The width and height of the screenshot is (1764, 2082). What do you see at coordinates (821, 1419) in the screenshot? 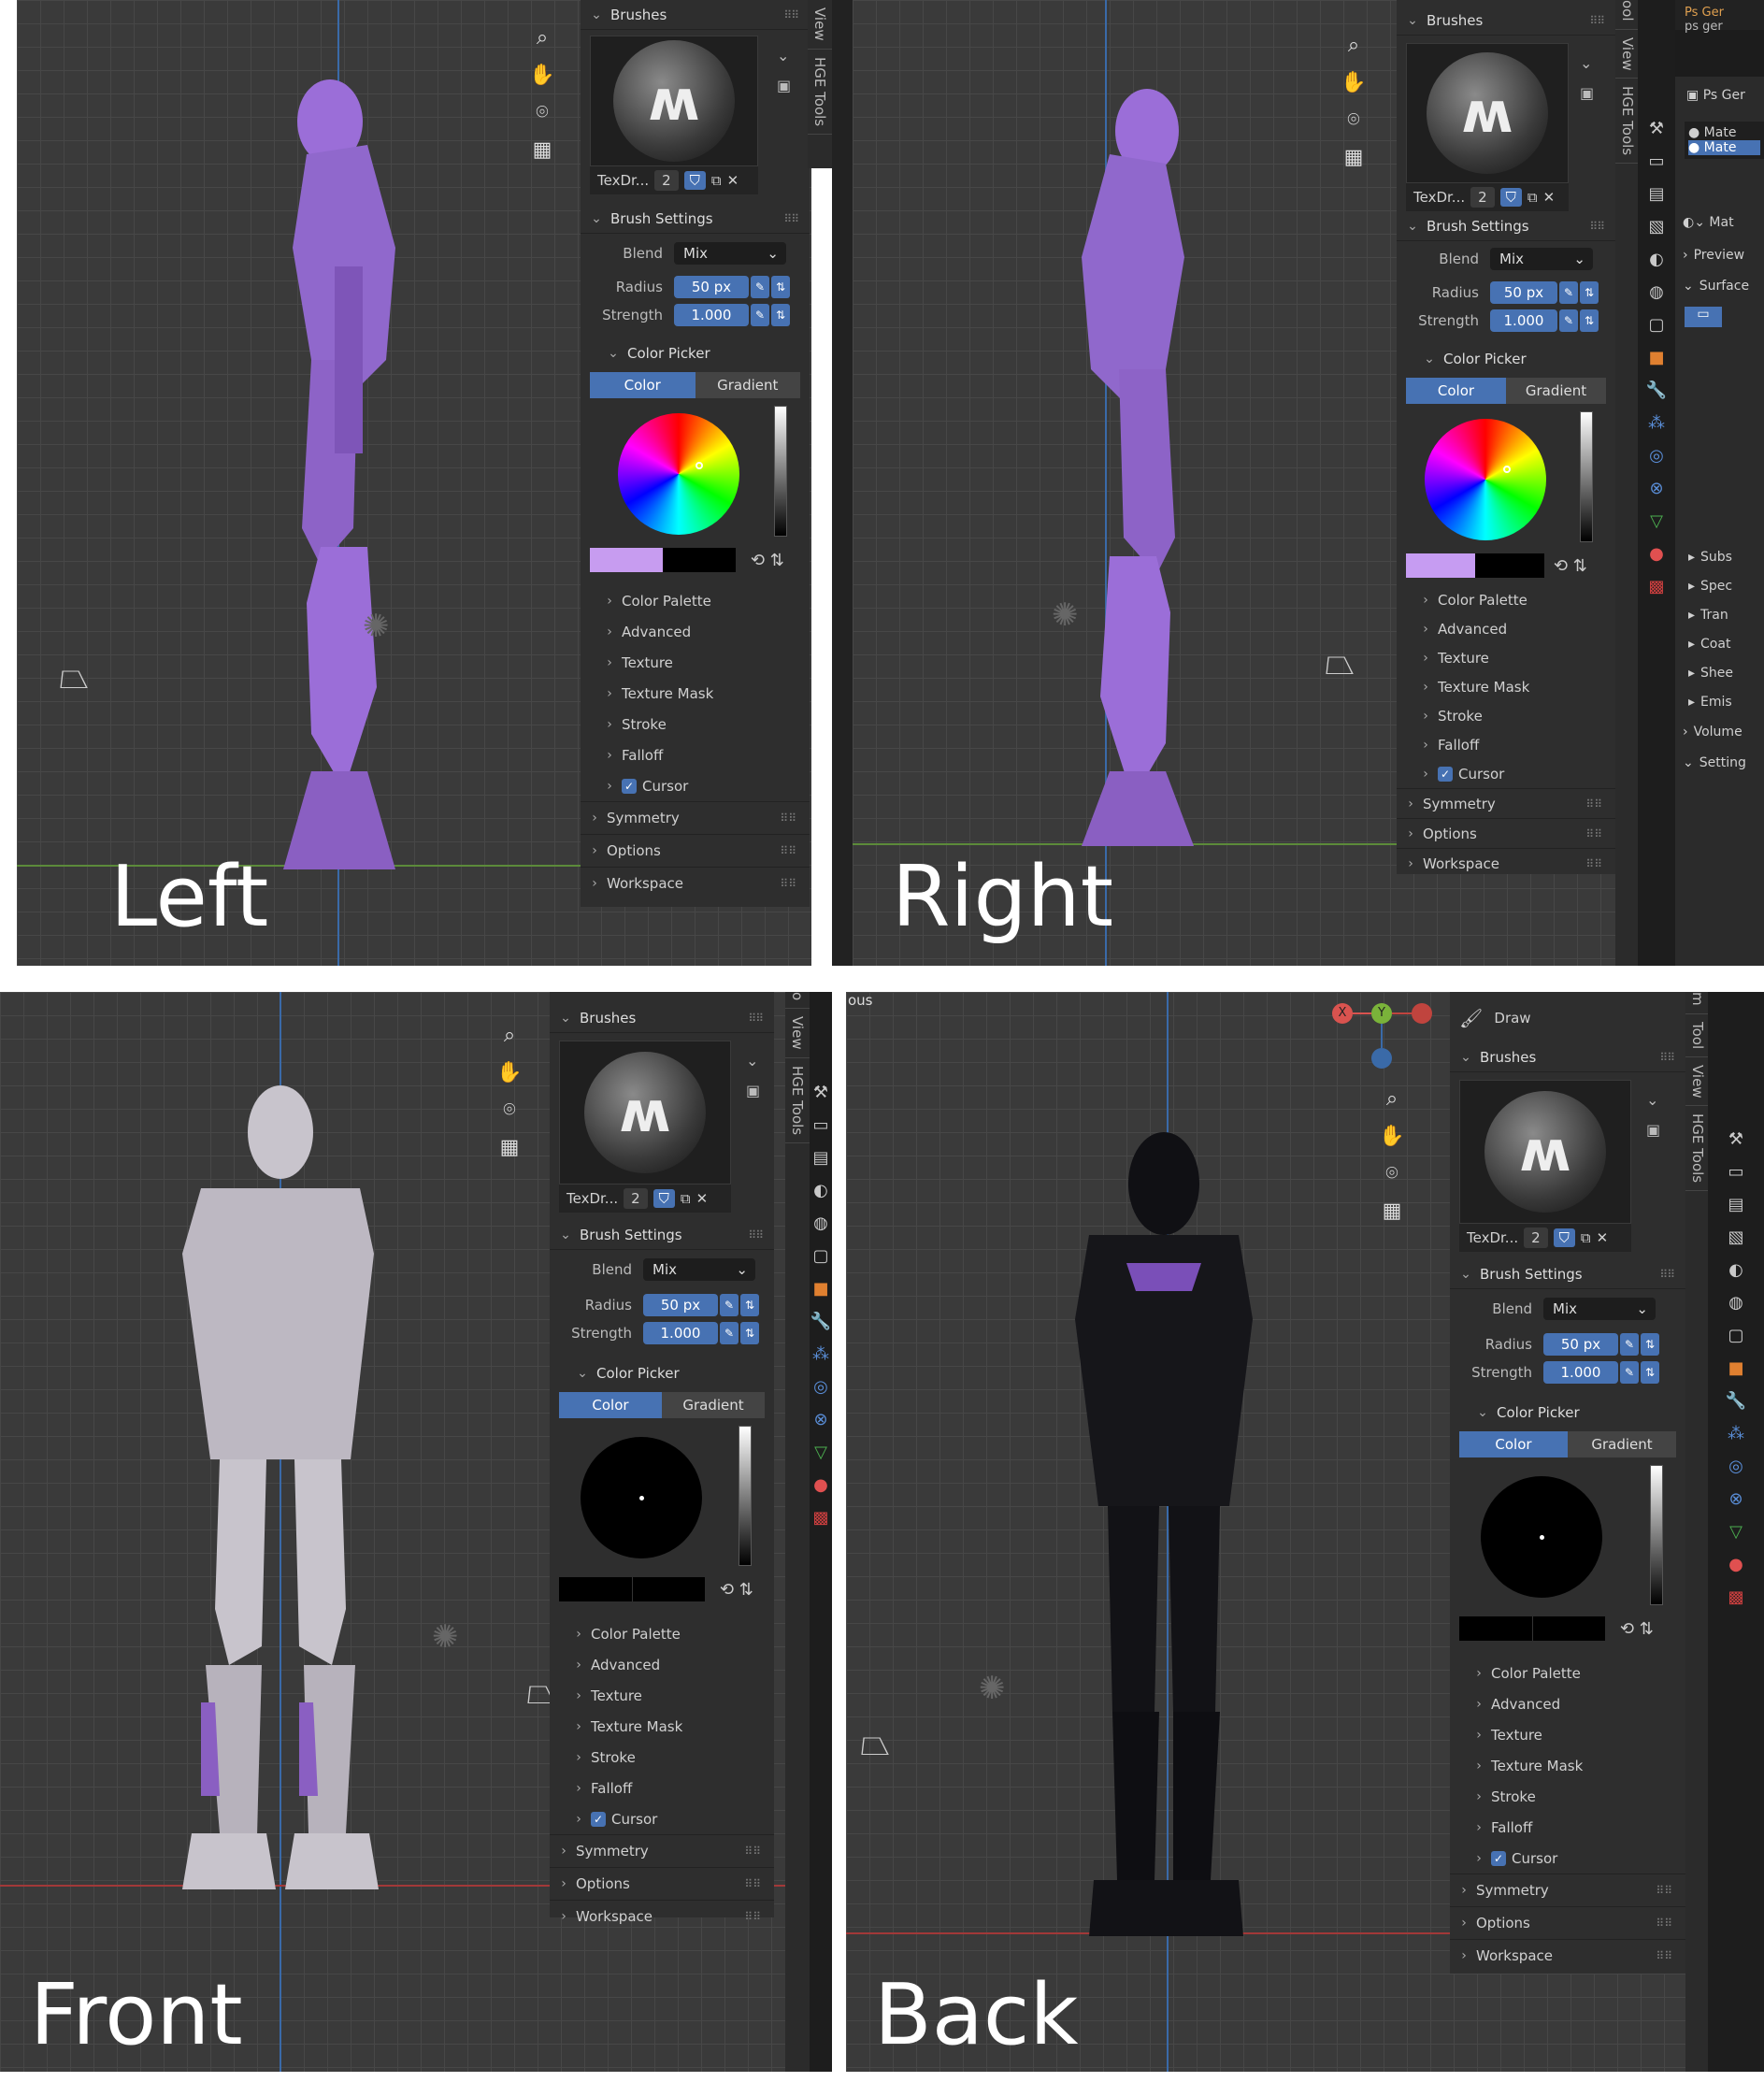
I see `constraints-icon: ⊗` at bounding box center [821, 1419].